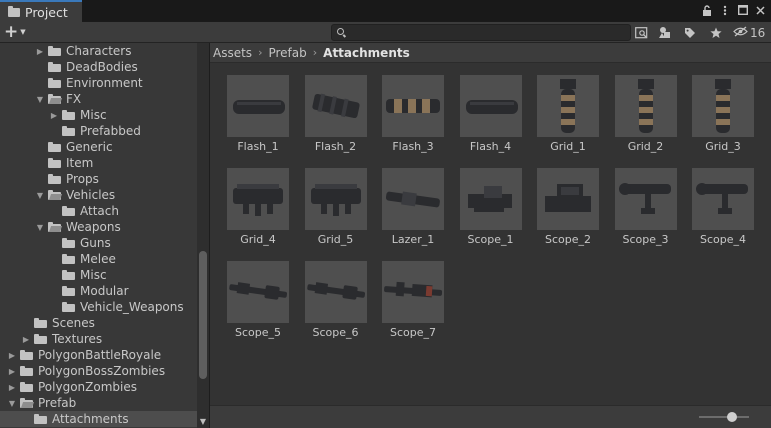 This screenshot has height=428, width=771. What do you see at coordinates (335, 332) in the screenshot?
I see `asset-label: Scope_6` at bounding box center [335, 332].